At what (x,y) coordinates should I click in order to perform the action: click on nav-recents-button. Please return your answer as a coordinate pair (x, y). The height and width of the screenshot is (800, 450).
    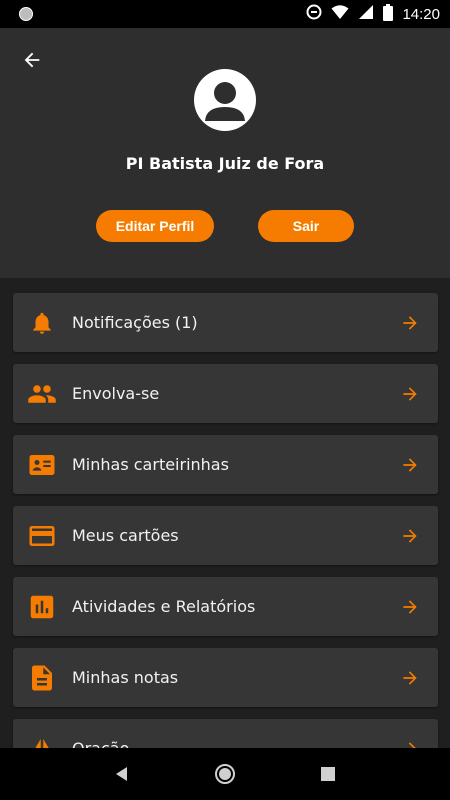
    Looking at the image, I should click on (328, 774).